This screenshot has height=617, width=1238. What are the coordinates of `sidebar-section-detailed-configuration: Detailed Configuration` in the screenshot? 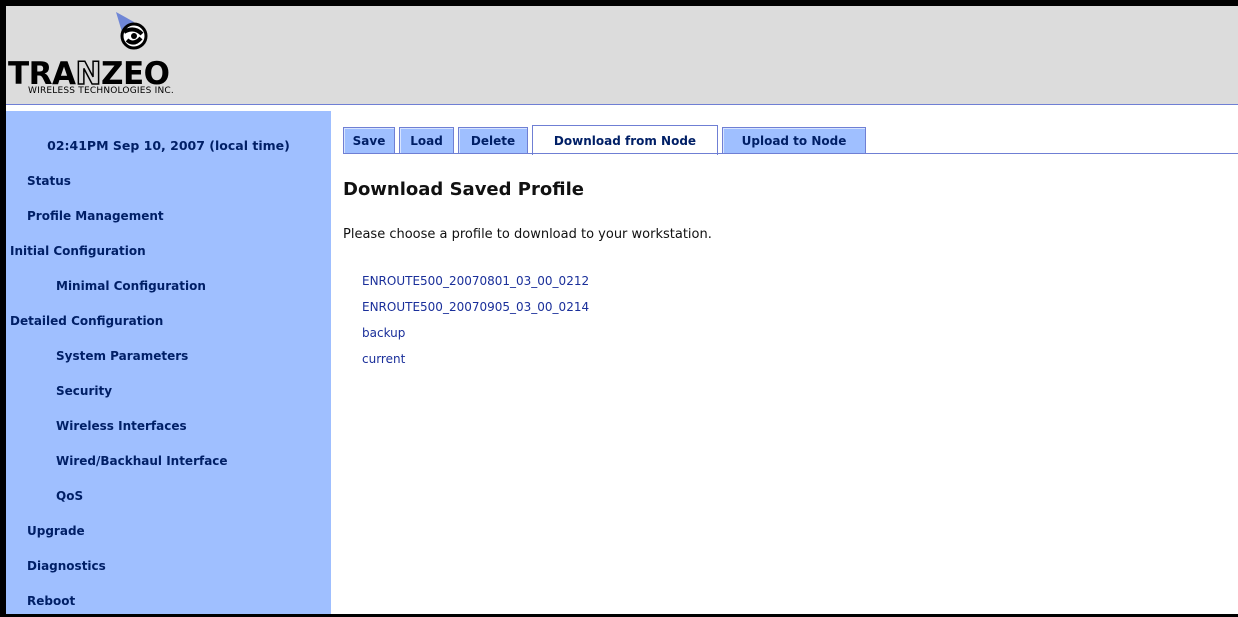 It's located at (86, 321).